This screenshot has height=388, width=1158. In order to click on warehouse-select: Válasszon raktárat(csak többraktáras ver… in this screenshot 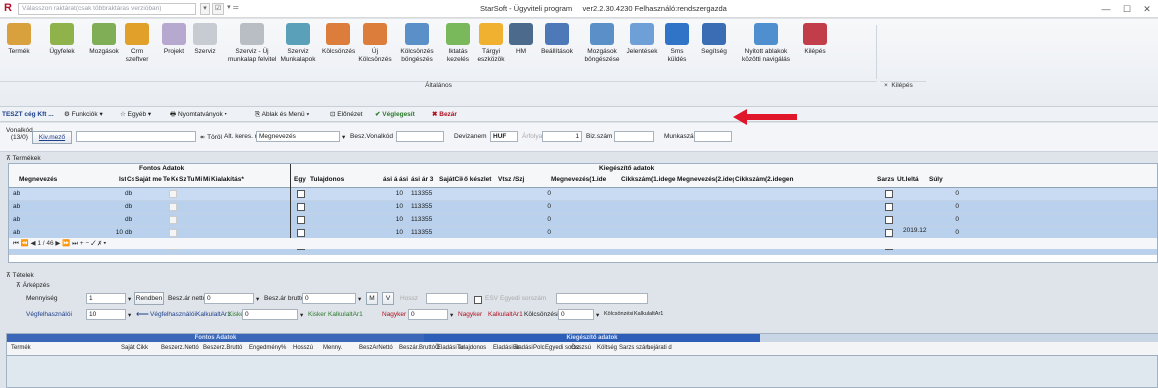, I will do `click(107, 9)`.